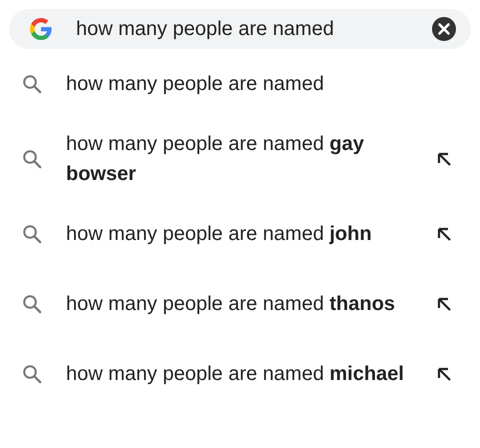 Image resolution: width=480 pixels, height=448 pixels. Describe the element at coordinates (247, 84) in the screenshot. I see `suggestion-link: how many people are named` at that location.